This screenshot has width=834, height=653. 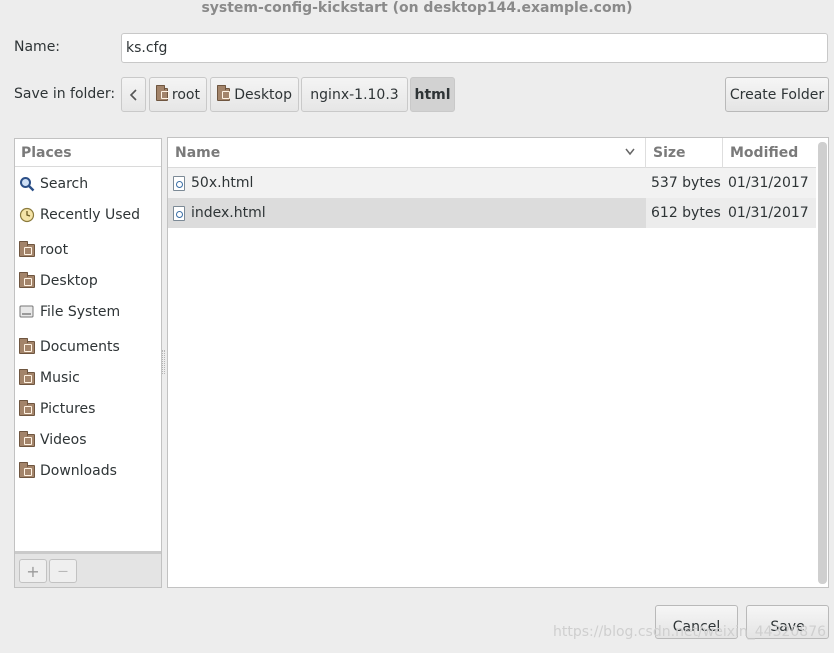 What do you see at coordinates (198, 153) in the screenshot?
I see `column-name-label: Name` at bounding box center [198, 153].